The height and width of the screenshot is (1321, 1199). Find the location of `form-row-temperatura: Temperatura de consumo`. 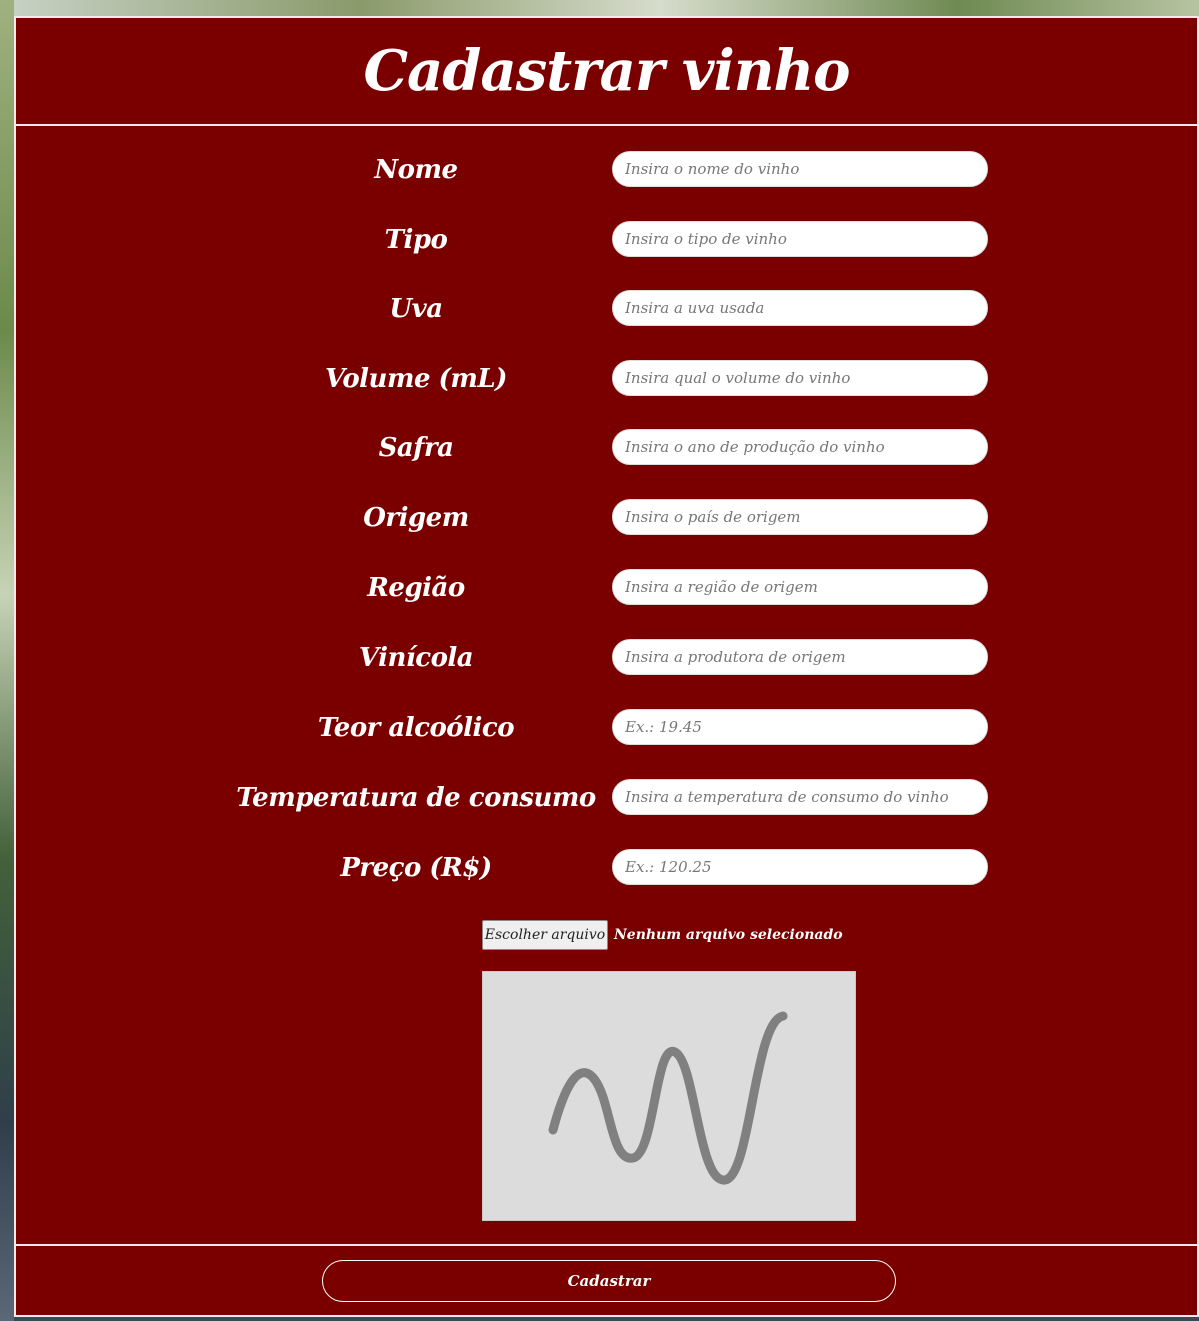

form-row-temperatura: Temperatura de consumo is located at coordinates (606, 798).